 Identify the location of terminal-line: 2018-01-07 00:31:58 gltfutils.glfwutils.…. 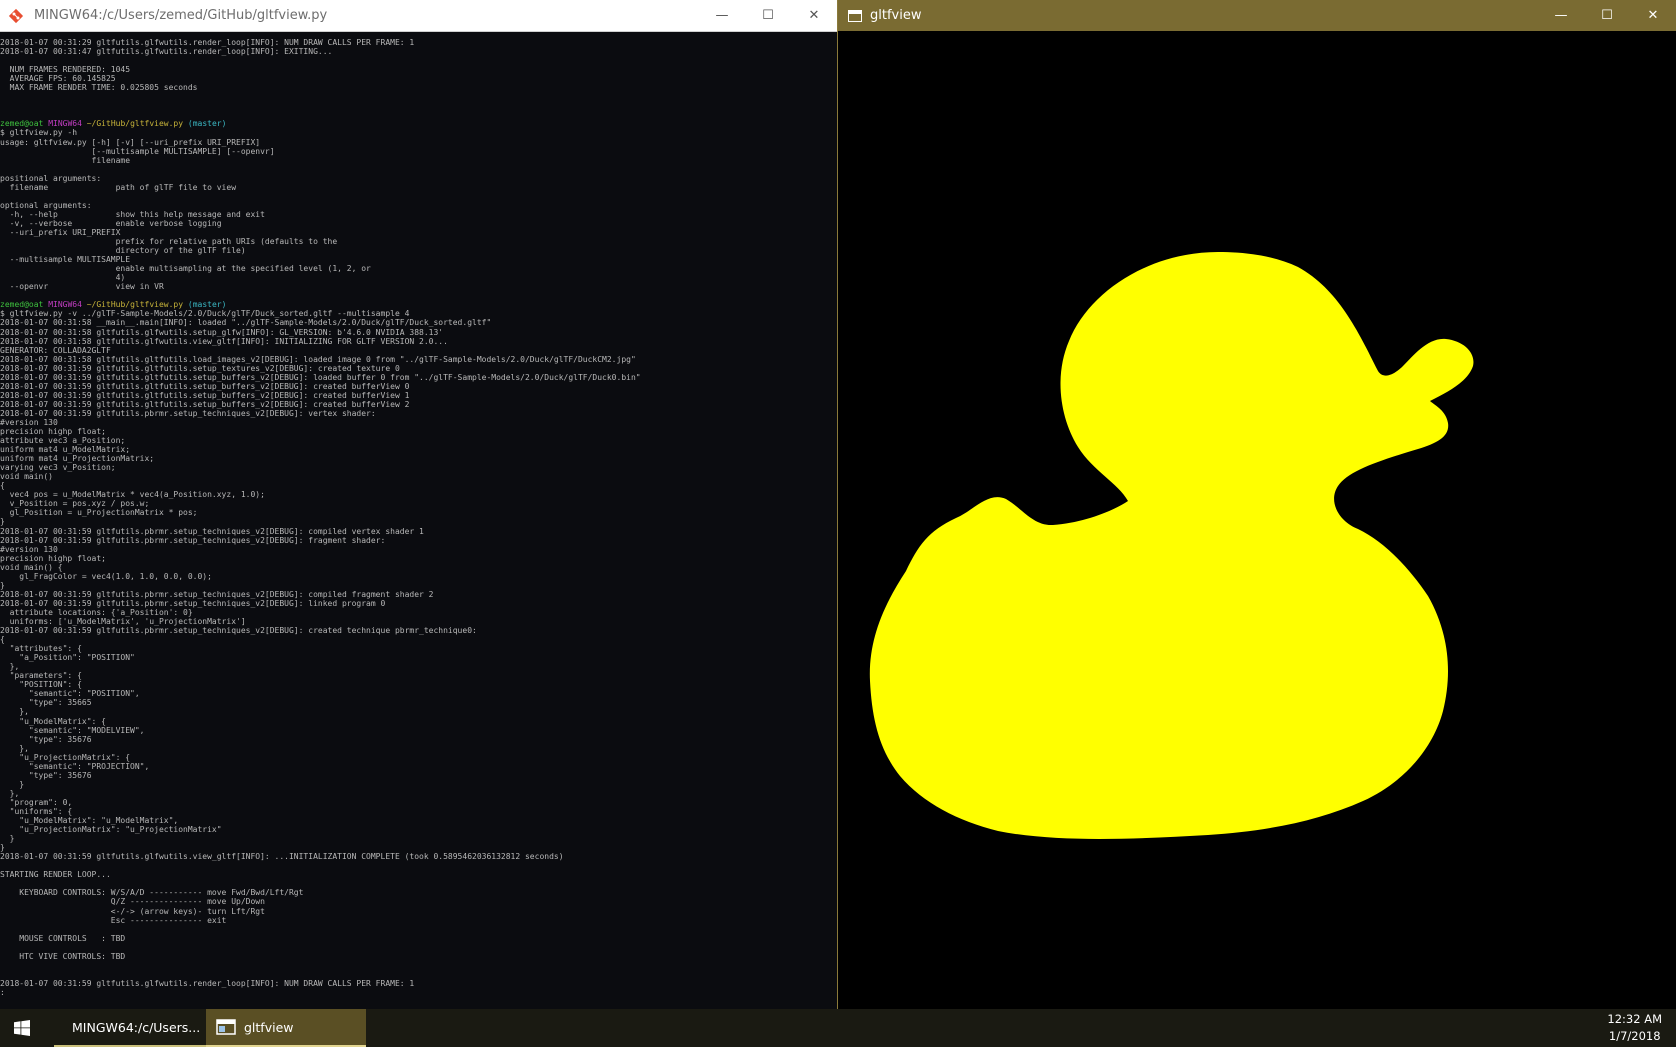
(224, 341).